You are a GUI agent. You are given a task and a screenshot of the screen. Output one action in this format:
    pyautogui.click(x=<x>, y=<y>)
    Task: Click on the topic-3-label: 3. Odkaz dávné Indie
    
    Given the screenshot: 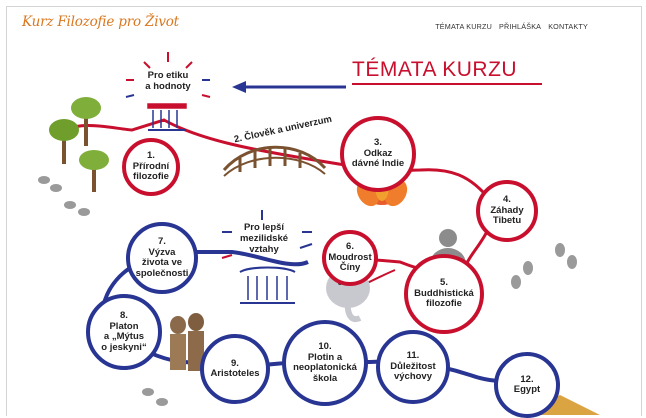 What is the action you would take?
    pyautogui.click(x=378, y=153)
    